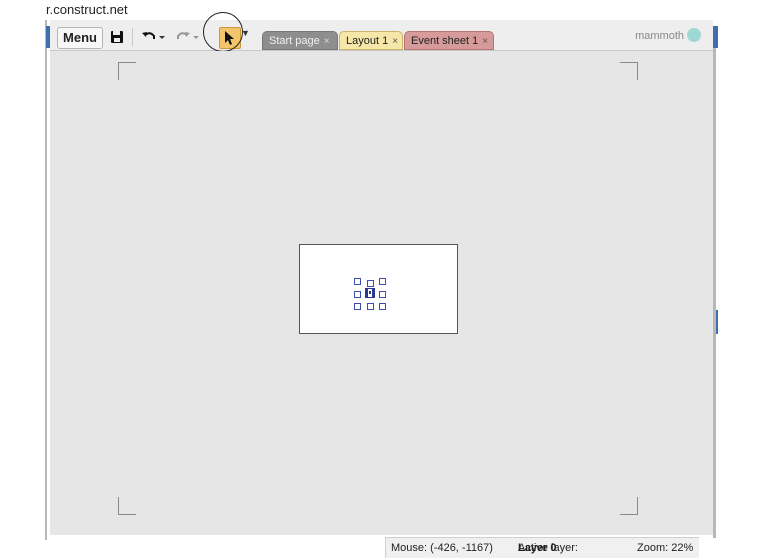  Describe the element at coordinates (659, 35) in the screenshot. I see `username: mammoth` at that location.